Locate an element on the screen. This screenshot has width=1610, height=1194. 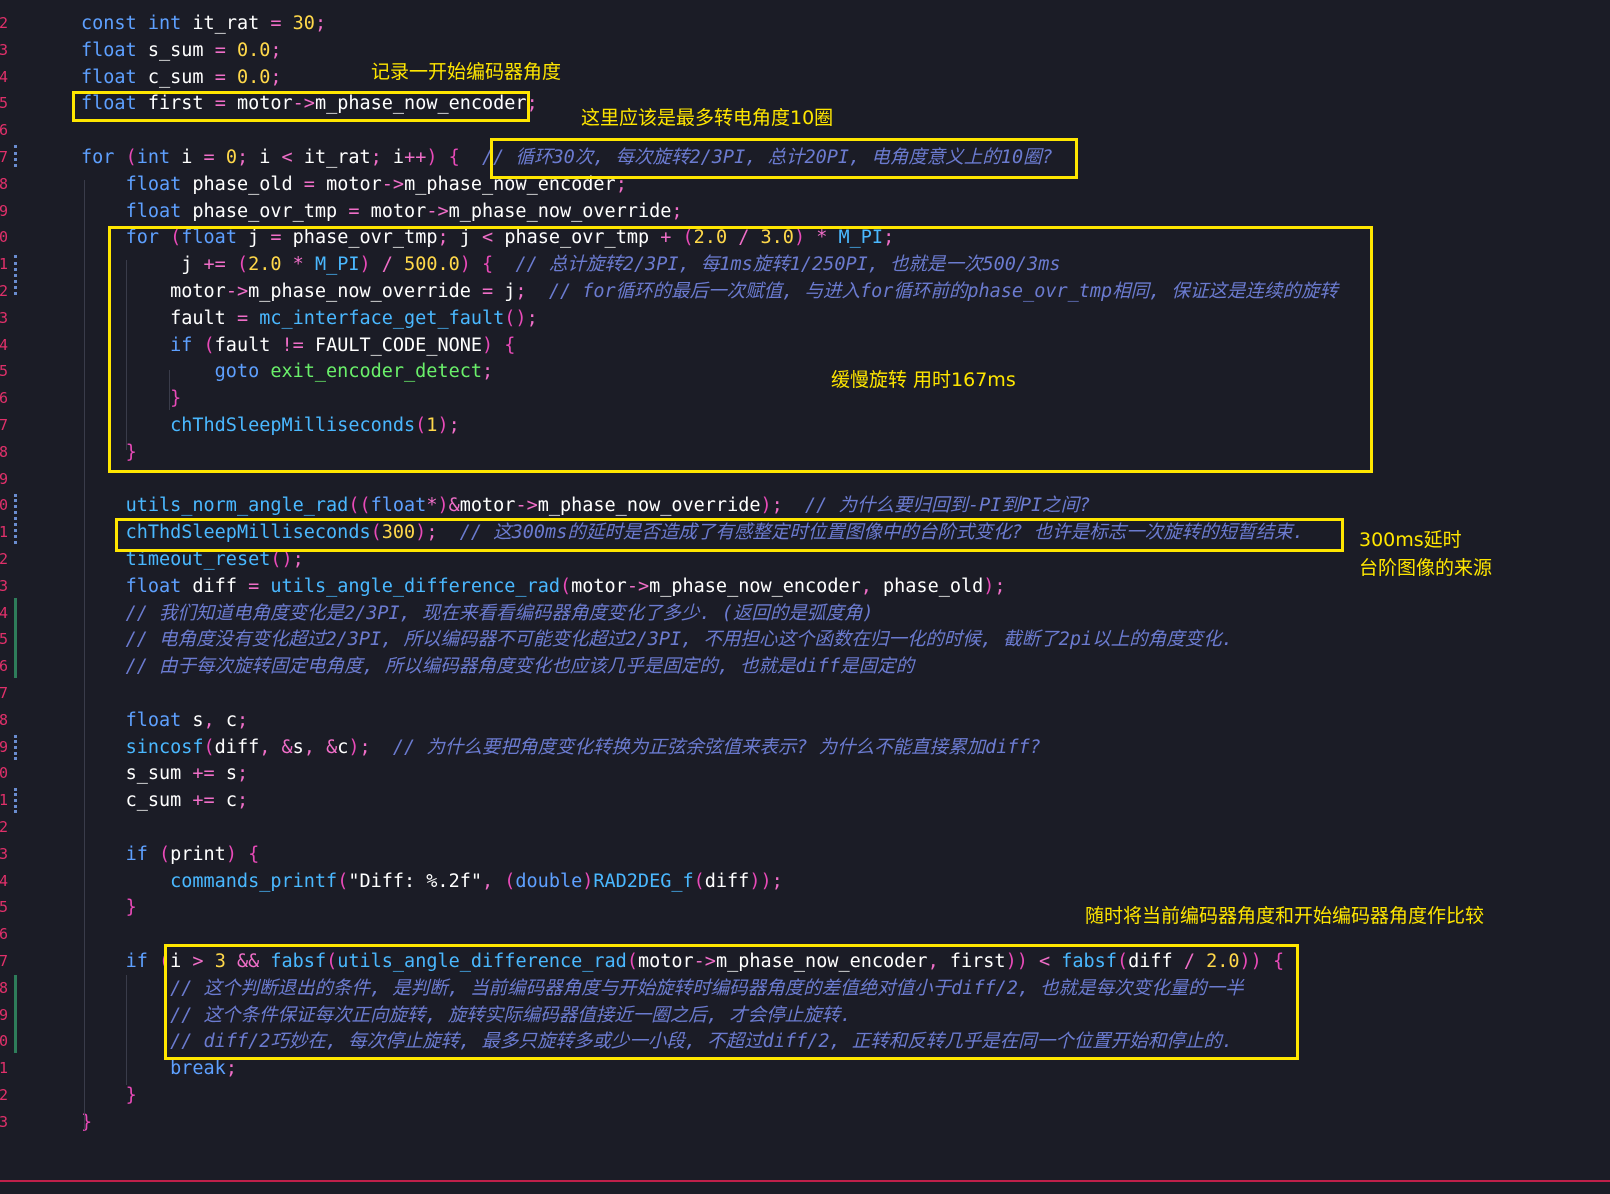
note-10-turns: 这里应该是最多转电角度10圈 is located at coordinates (707, 118).